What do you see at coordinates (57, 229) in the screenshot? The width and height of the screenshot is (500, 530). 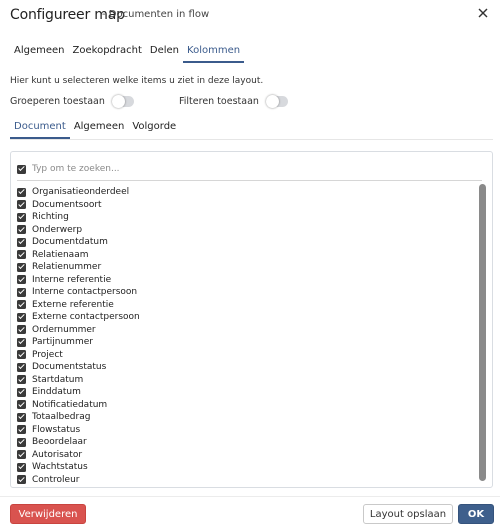 I see `item-label: Onderwerp` at bounding box center [57, 229].